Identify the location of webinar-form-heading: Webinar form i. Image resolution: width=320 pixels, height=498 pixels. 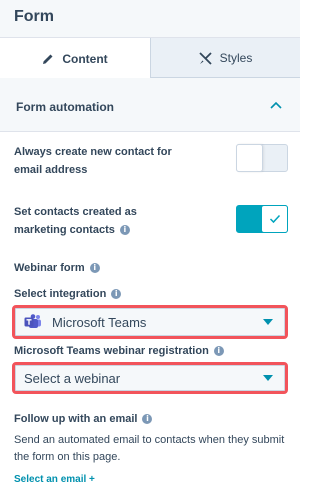
(57, 268).